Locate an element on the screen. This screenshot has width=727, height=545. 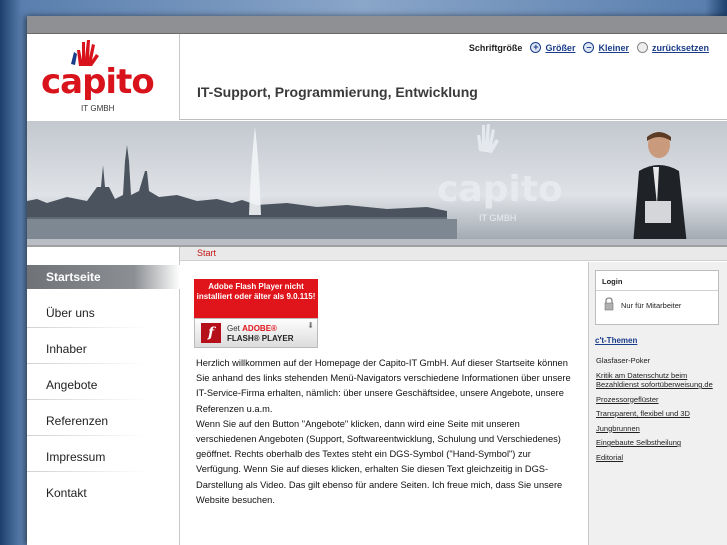
flash-icon: f is located at coordinates (211, 333).